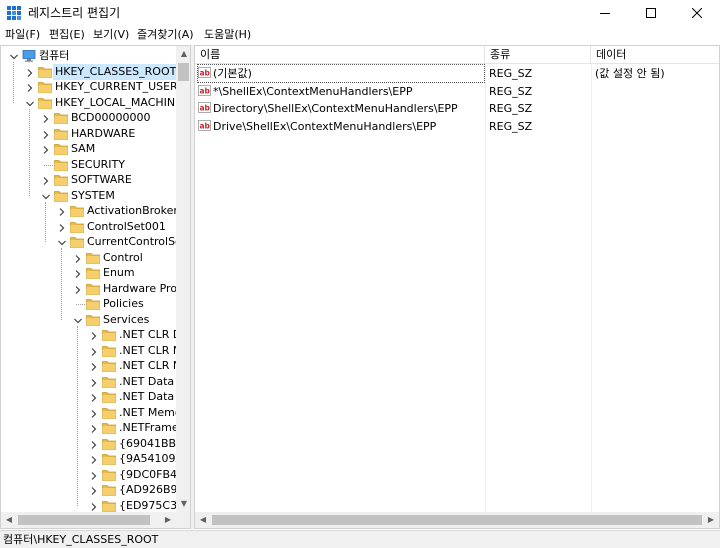 The image size is (720, 548). I want to click on tree-guide-line, so click(77, 415).